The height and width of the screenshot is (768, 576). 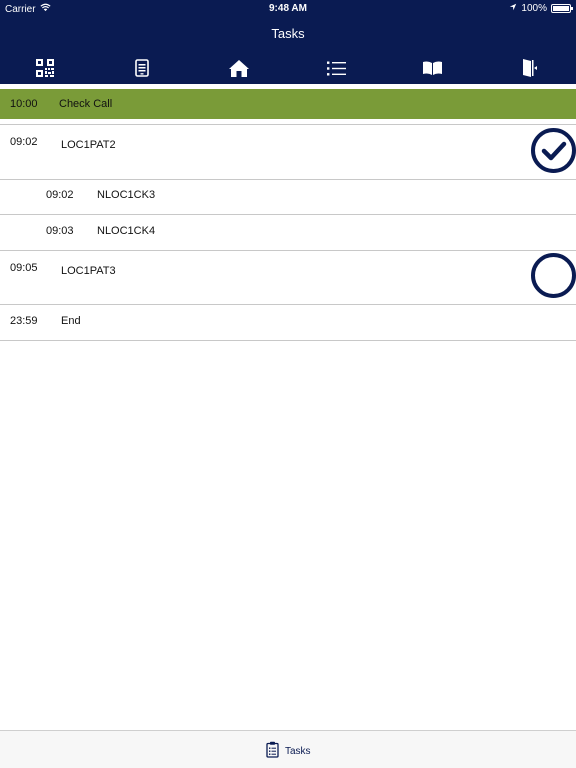 What do you see at coordinates (553, 150) in the screenshot?
I see `check-circle-icon` at bounding box center [553, 150].